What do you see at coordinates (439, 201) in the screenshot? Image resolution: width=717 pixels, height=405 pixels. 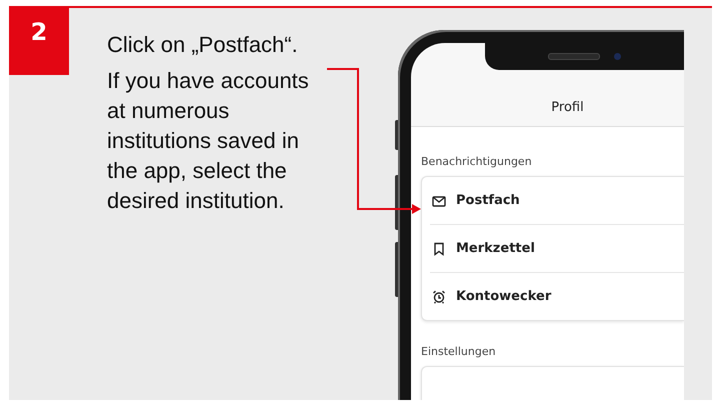 I see `mail-icon` at bounding box center [439, 201].